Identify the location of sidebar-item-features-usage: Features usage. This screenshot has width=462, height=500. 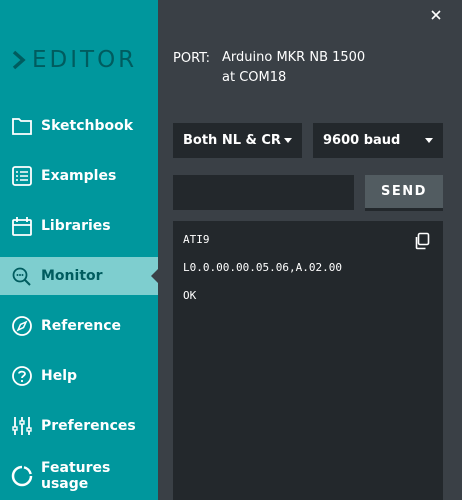
(79, 476).